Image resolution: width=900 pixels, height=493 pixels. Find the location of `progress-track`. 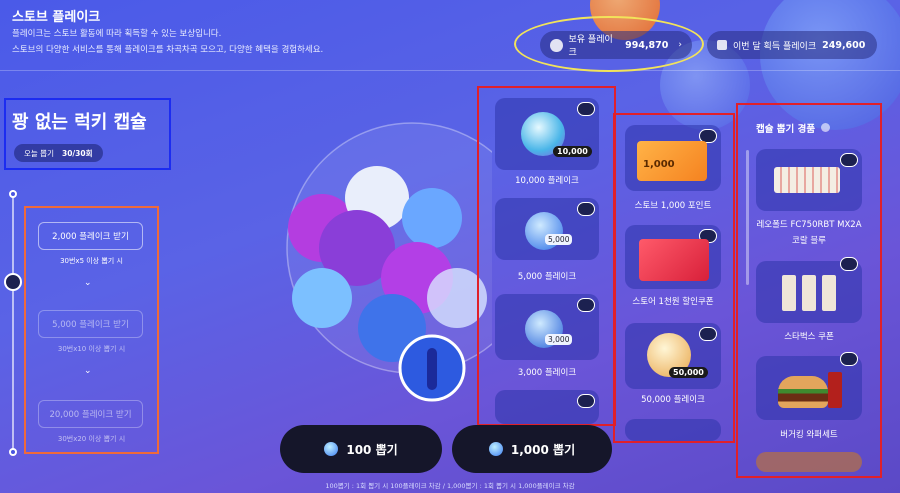

progress-track is located at coordinates (13, 322).